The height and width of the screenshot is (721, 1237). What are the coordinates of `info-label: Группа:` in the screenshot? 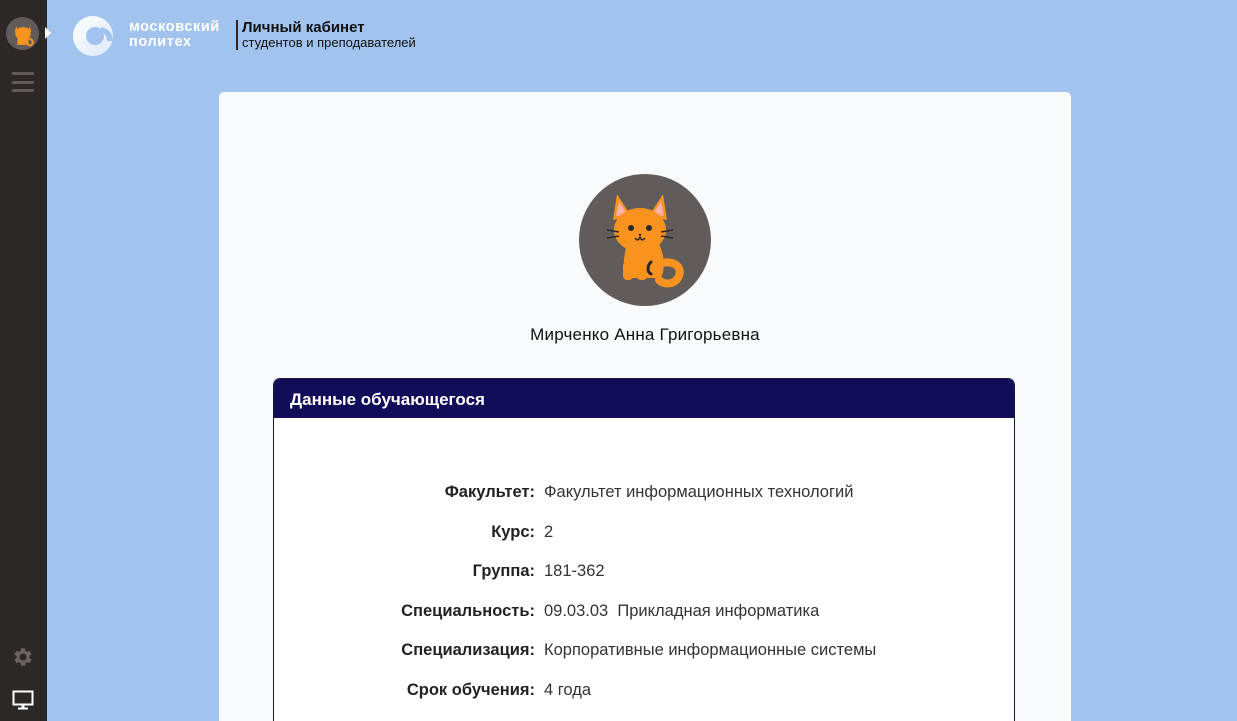 It's located at (503, 571).